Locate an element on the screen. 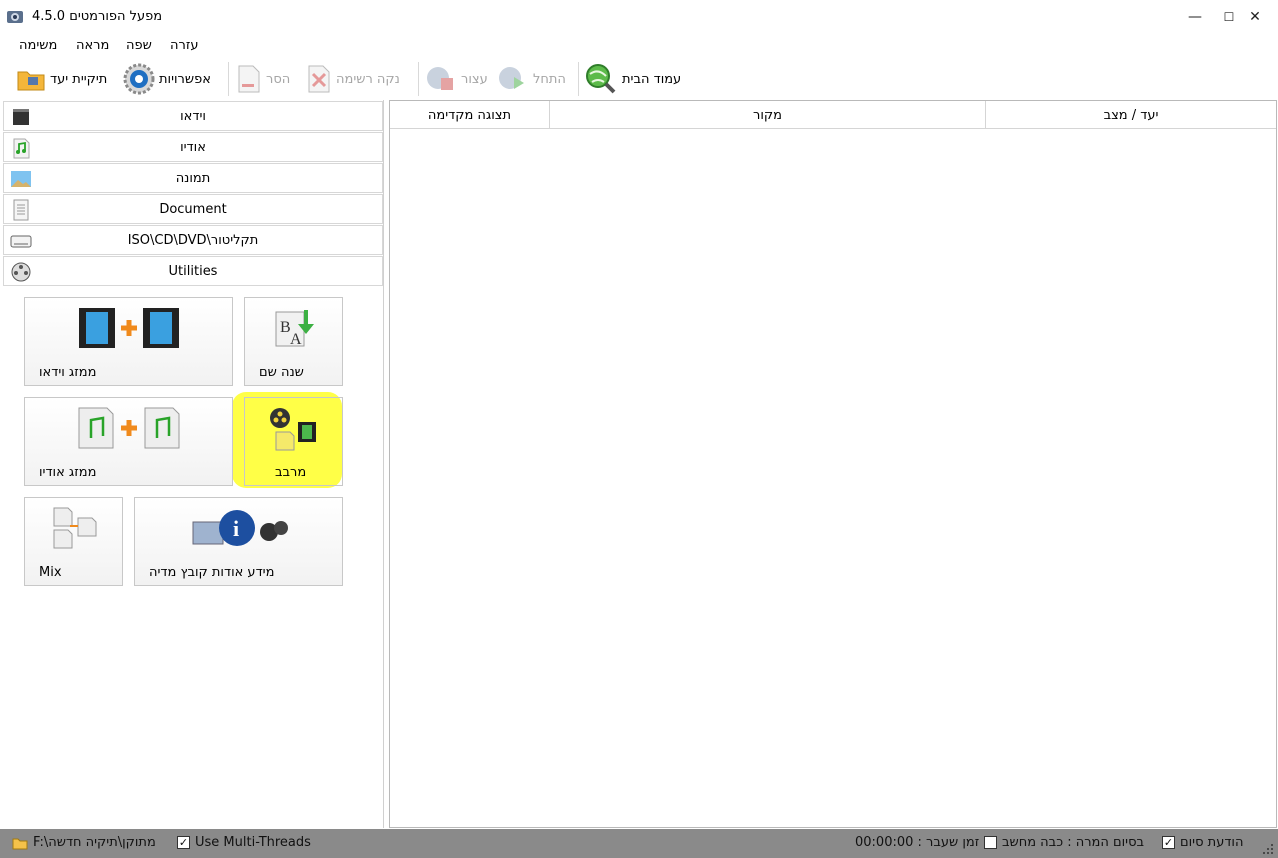 This screenshot has height=858, width=1278. folder-small-icon is located at coordinates (20, 843).